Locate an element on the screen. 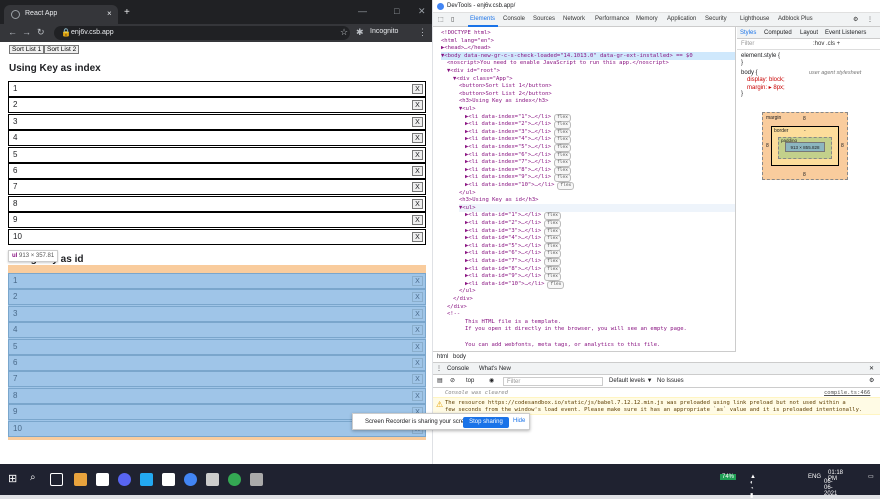  dom-node-text: ▶<li data-index="10">…</li> is located at coordinates (510, 185).